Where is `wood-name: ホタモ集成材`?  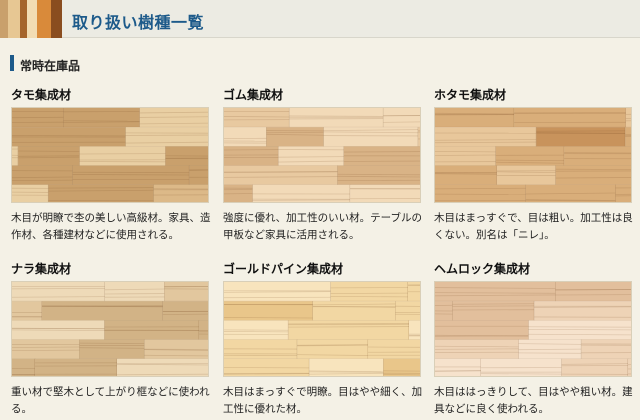
wood-name: ホタモ集成材 is located at coordinates (470, 95).